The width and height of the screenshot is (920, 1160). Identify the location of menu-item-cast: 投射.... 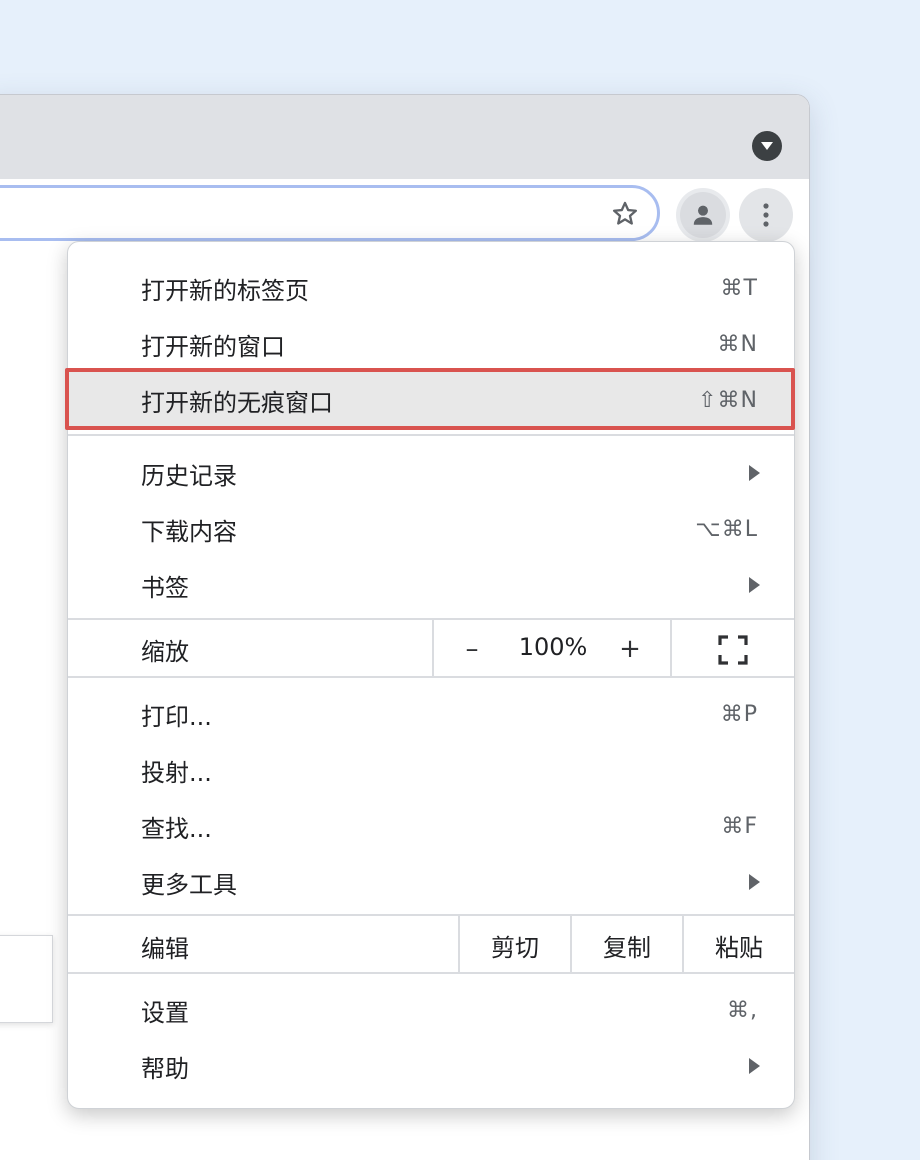
(431, 770).